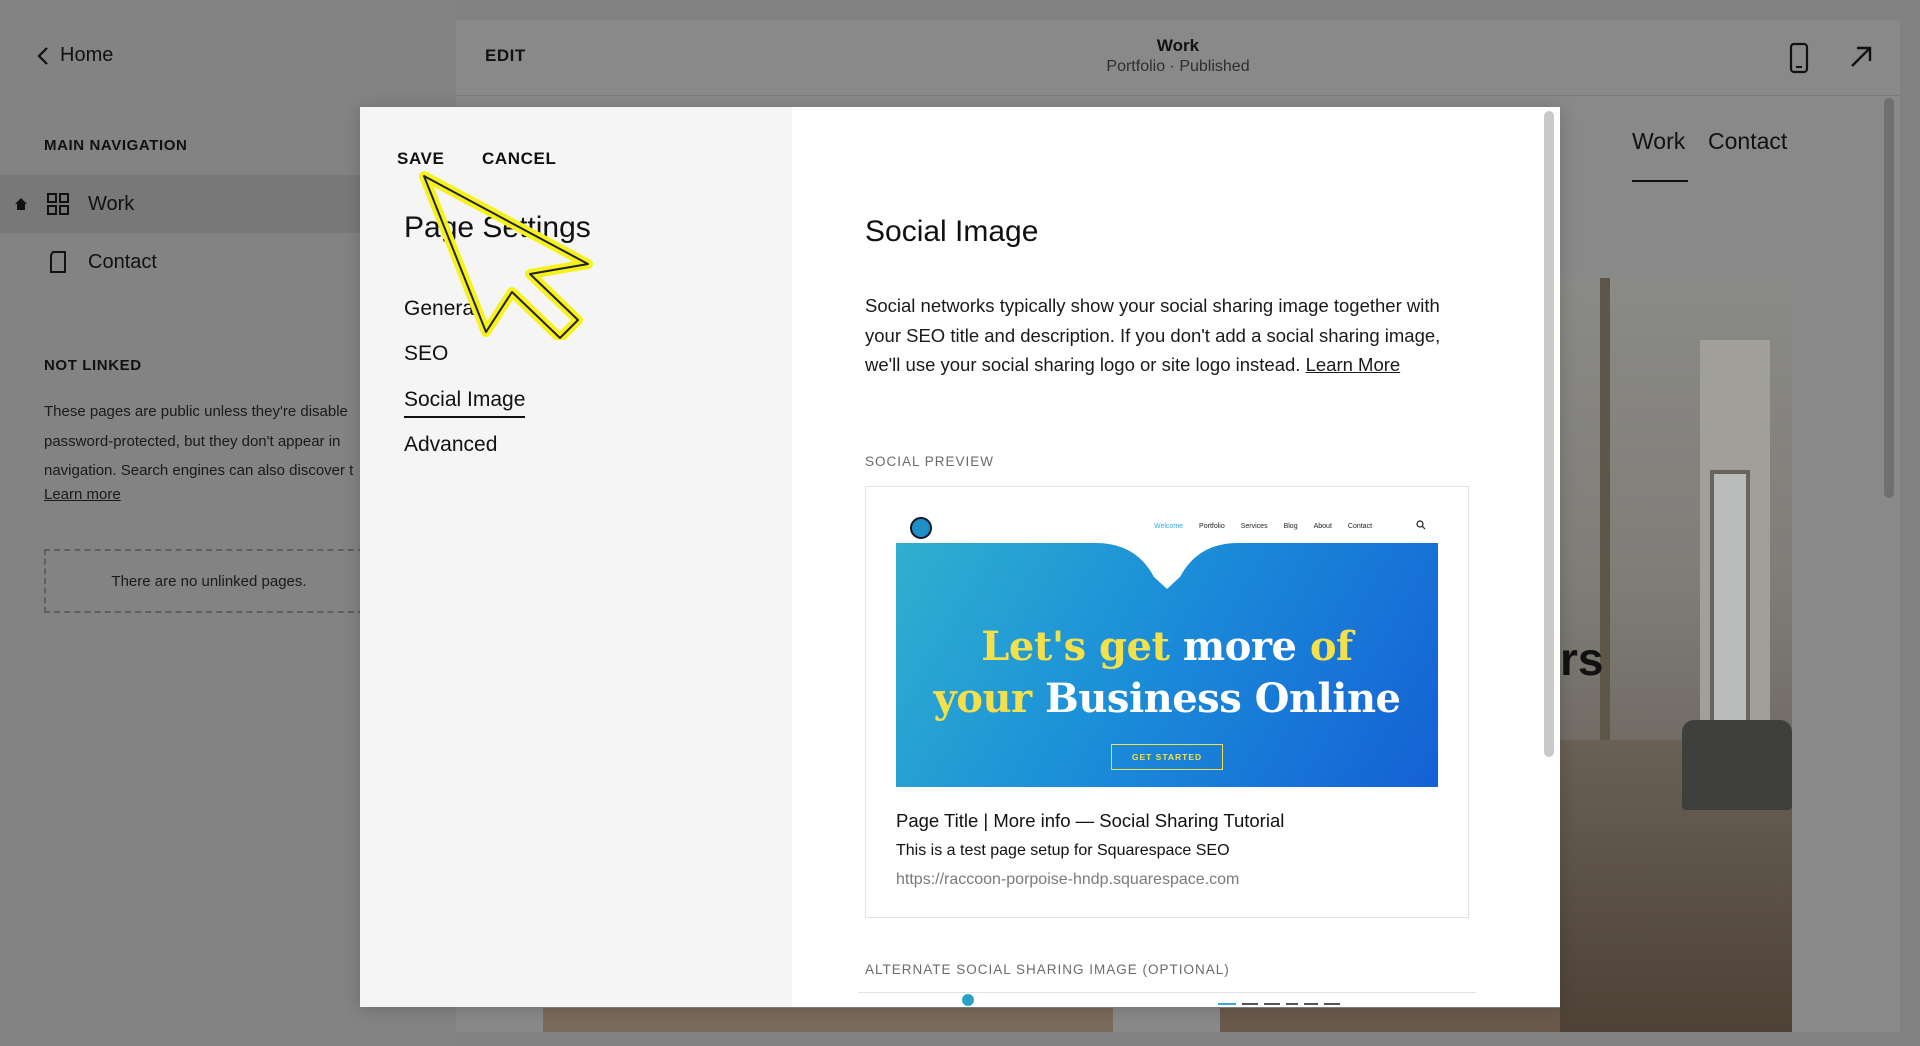 The image size is (1920, 1046). Describe the element at coordinates (122, 261) in the screenshot. I see `nav-item-label: Contact` at that location.